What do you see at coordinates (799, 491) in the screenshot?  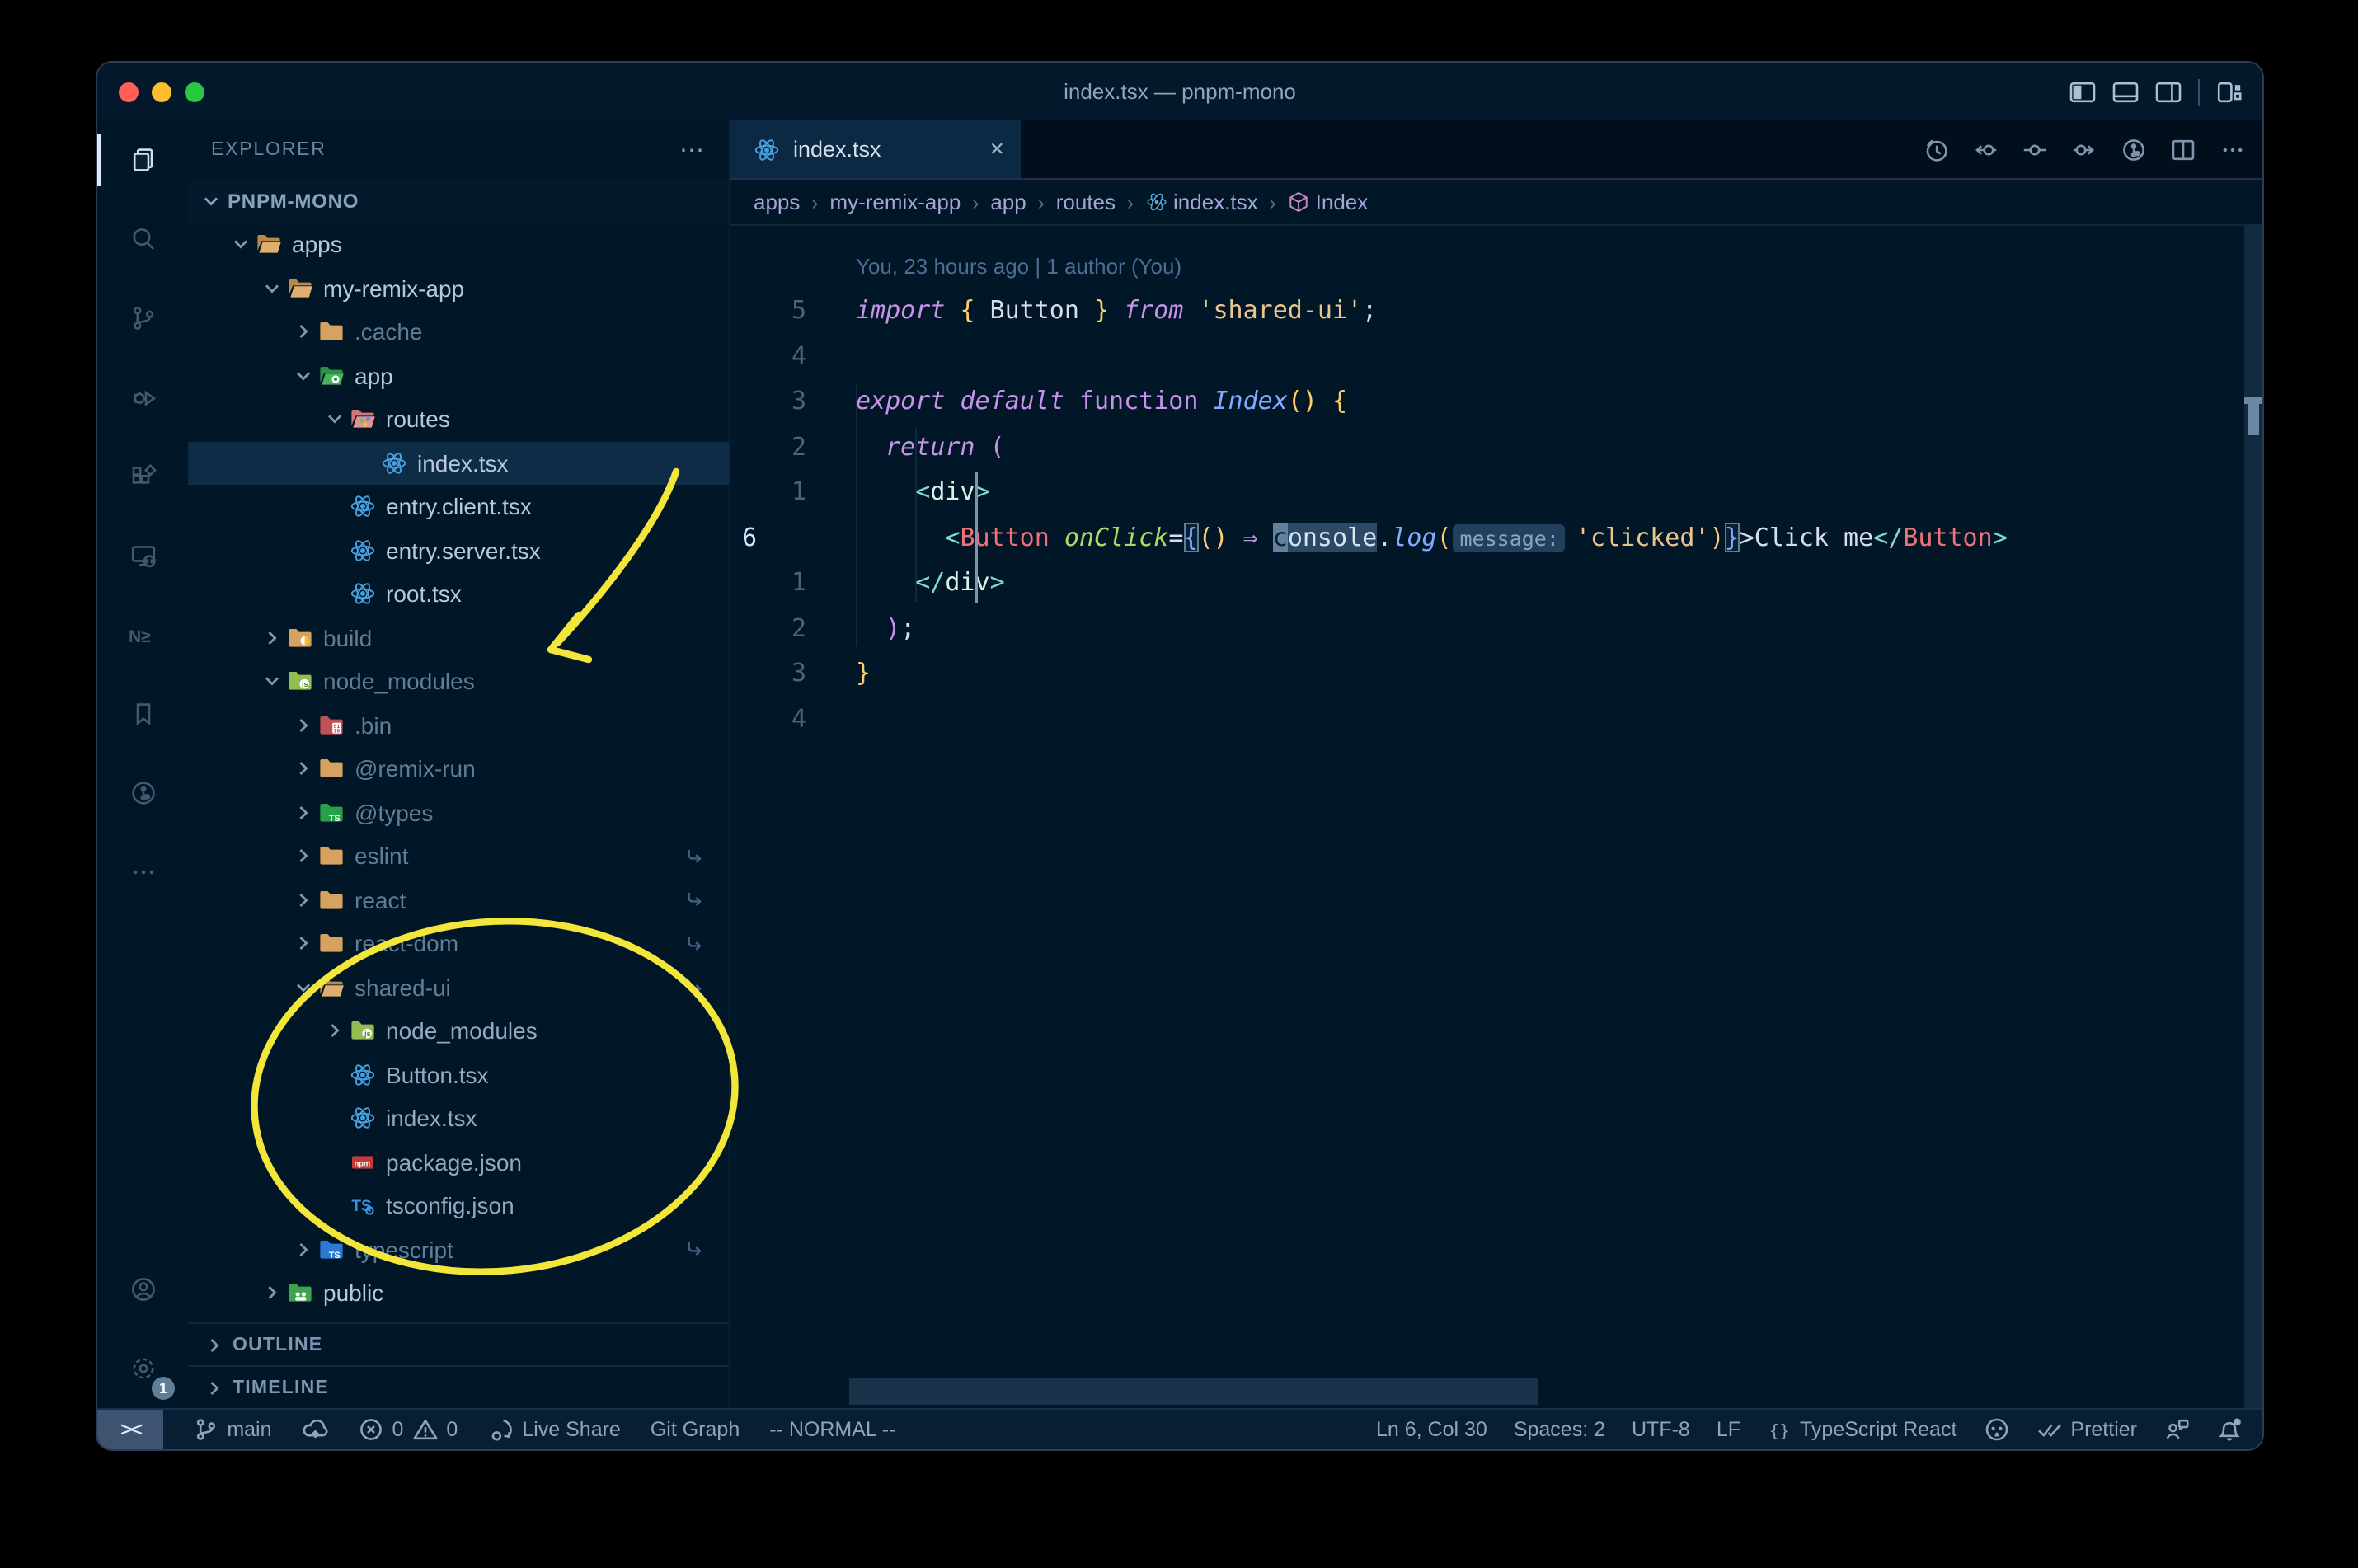 I see `relative-line-number: 1` at bounding box center [799, 491].